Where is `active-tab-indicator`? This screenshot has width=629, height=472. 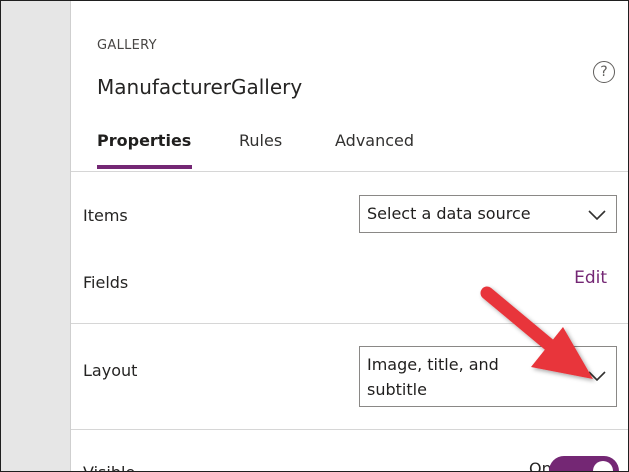 active-tab-indicator is located at coordinates (144, 167).